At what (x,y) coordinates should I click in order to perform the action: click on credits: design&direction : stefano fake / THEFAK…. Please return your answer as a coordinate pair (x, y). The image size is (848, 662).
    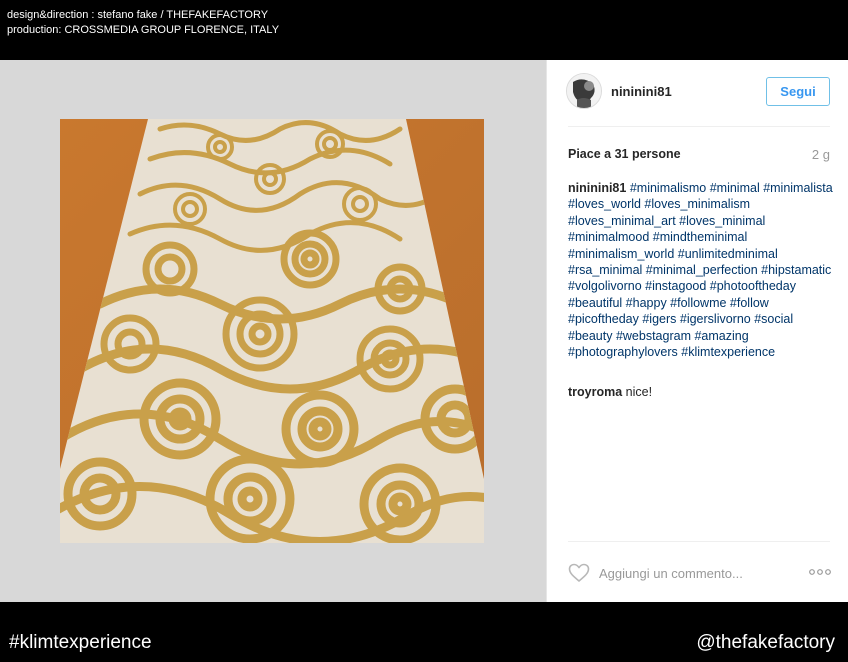
    Looking at the image, I should click on (143, 23).